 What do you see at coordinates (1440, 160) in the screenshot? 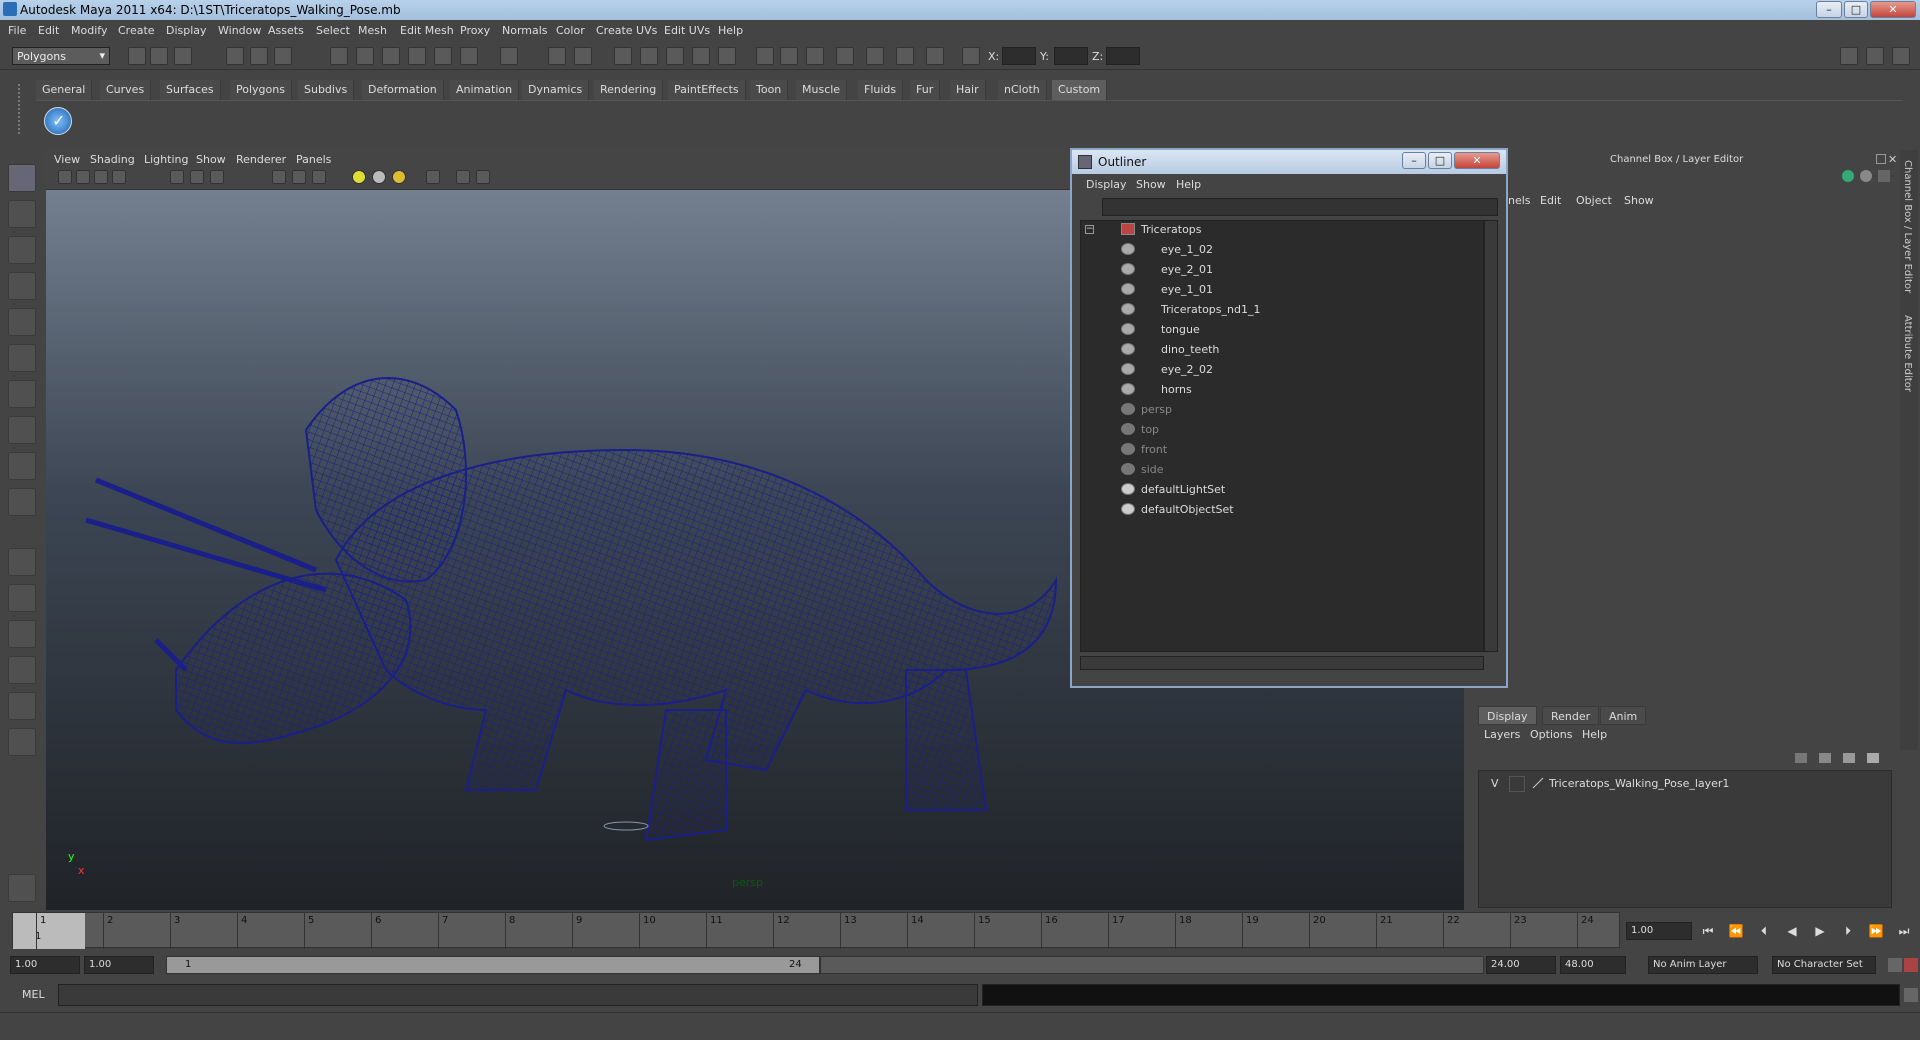
I see `outliner-maximize-button: □` at bounding box center [1440, 160].